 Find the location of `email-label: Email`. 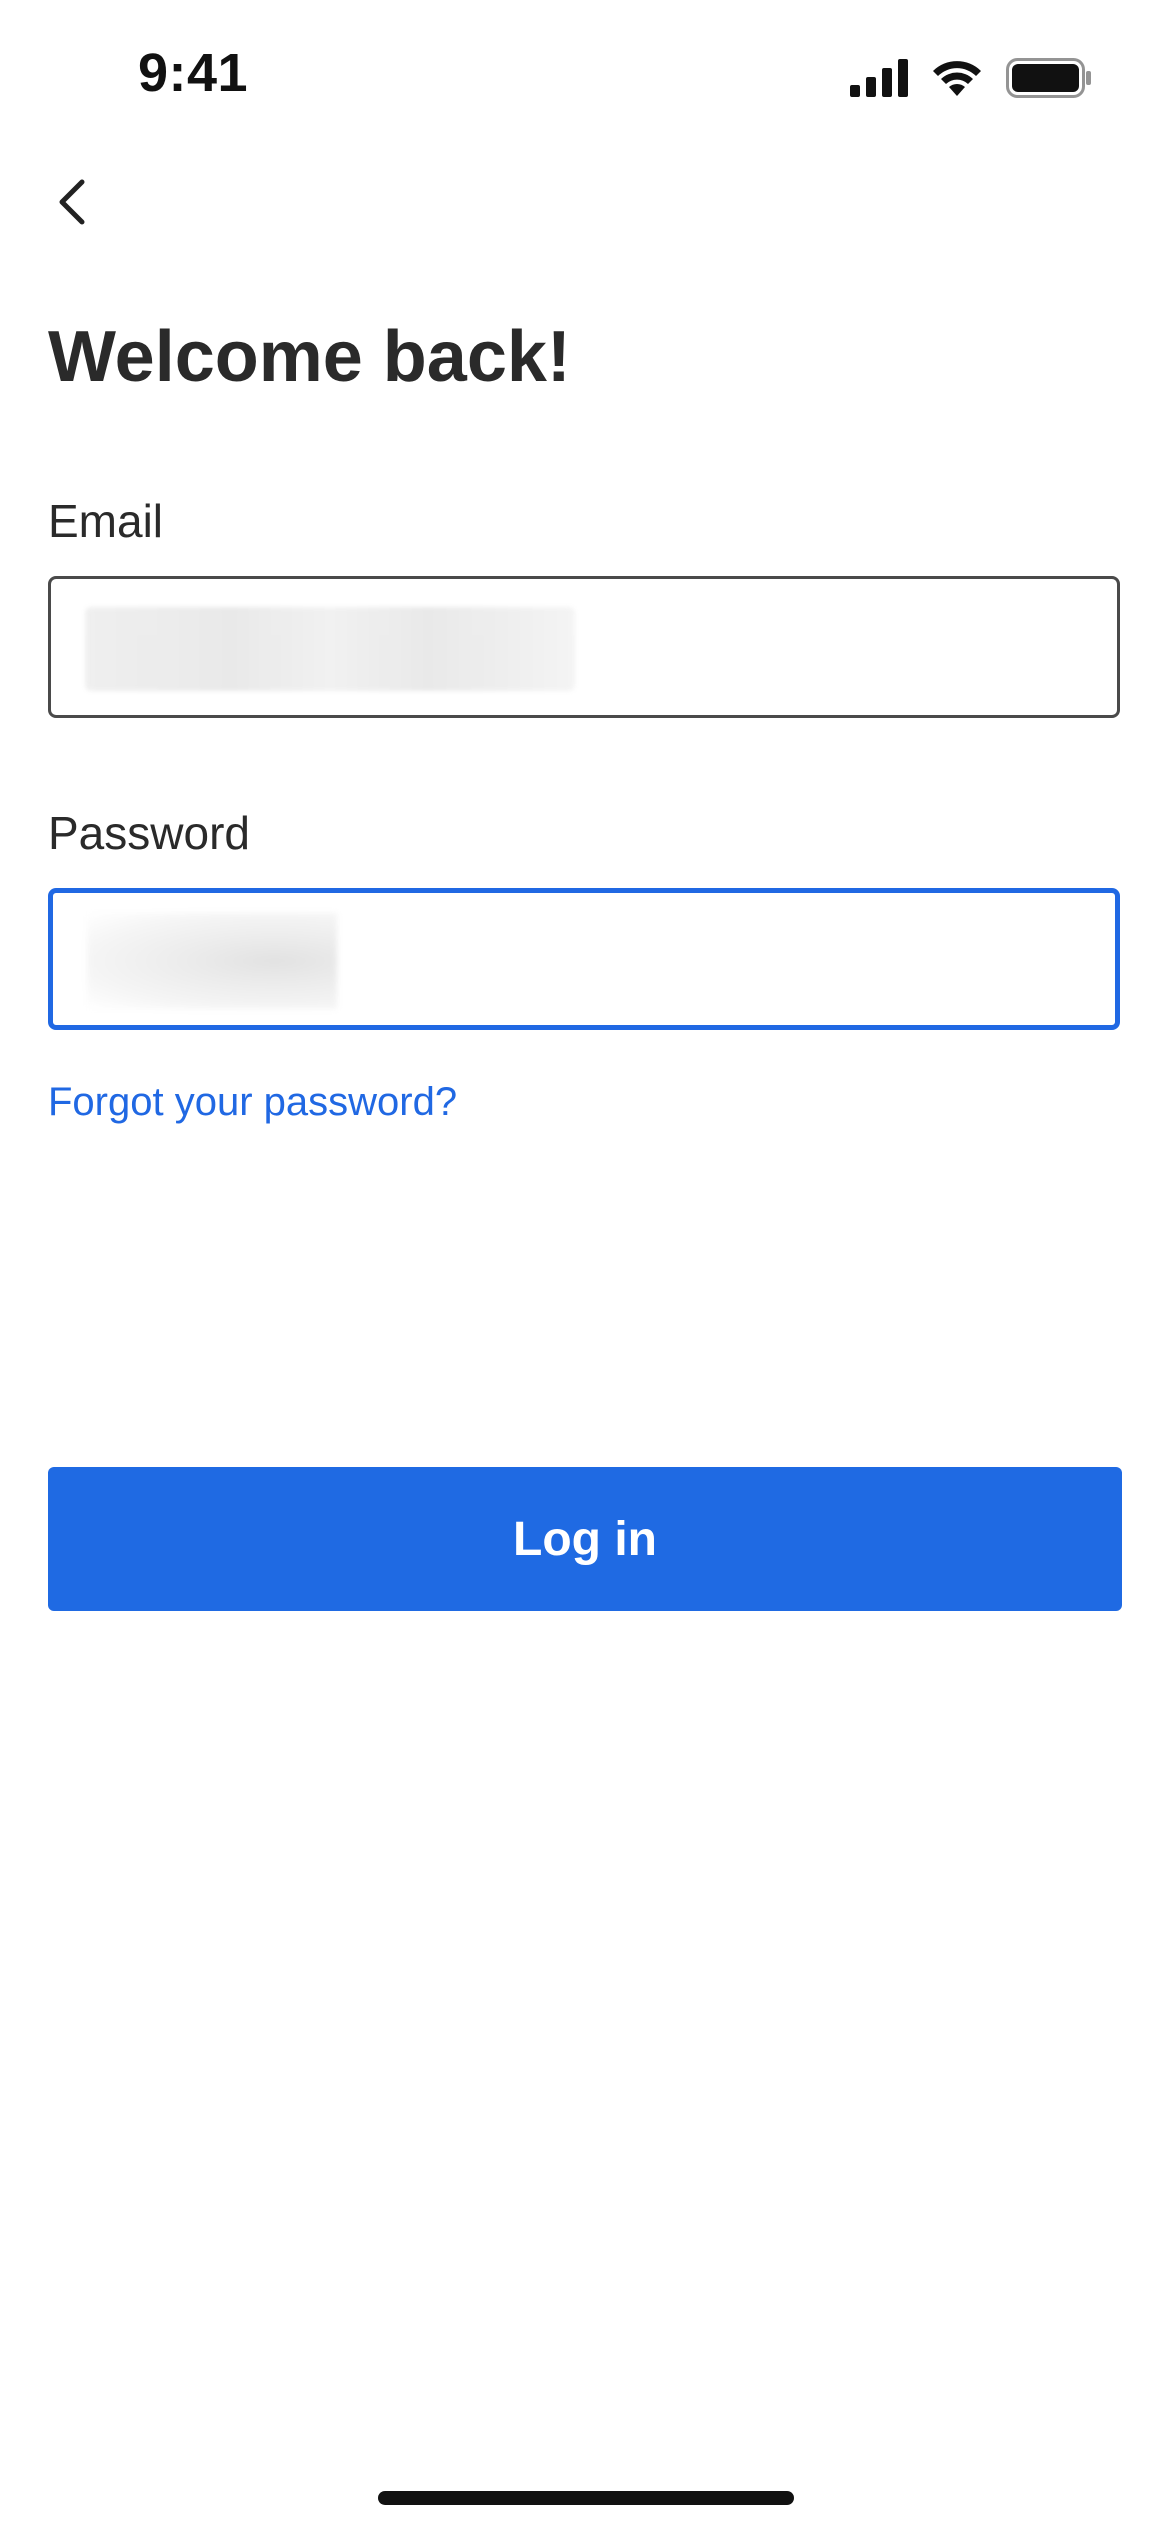

email-label: Email is located at coordinates (106, 521).